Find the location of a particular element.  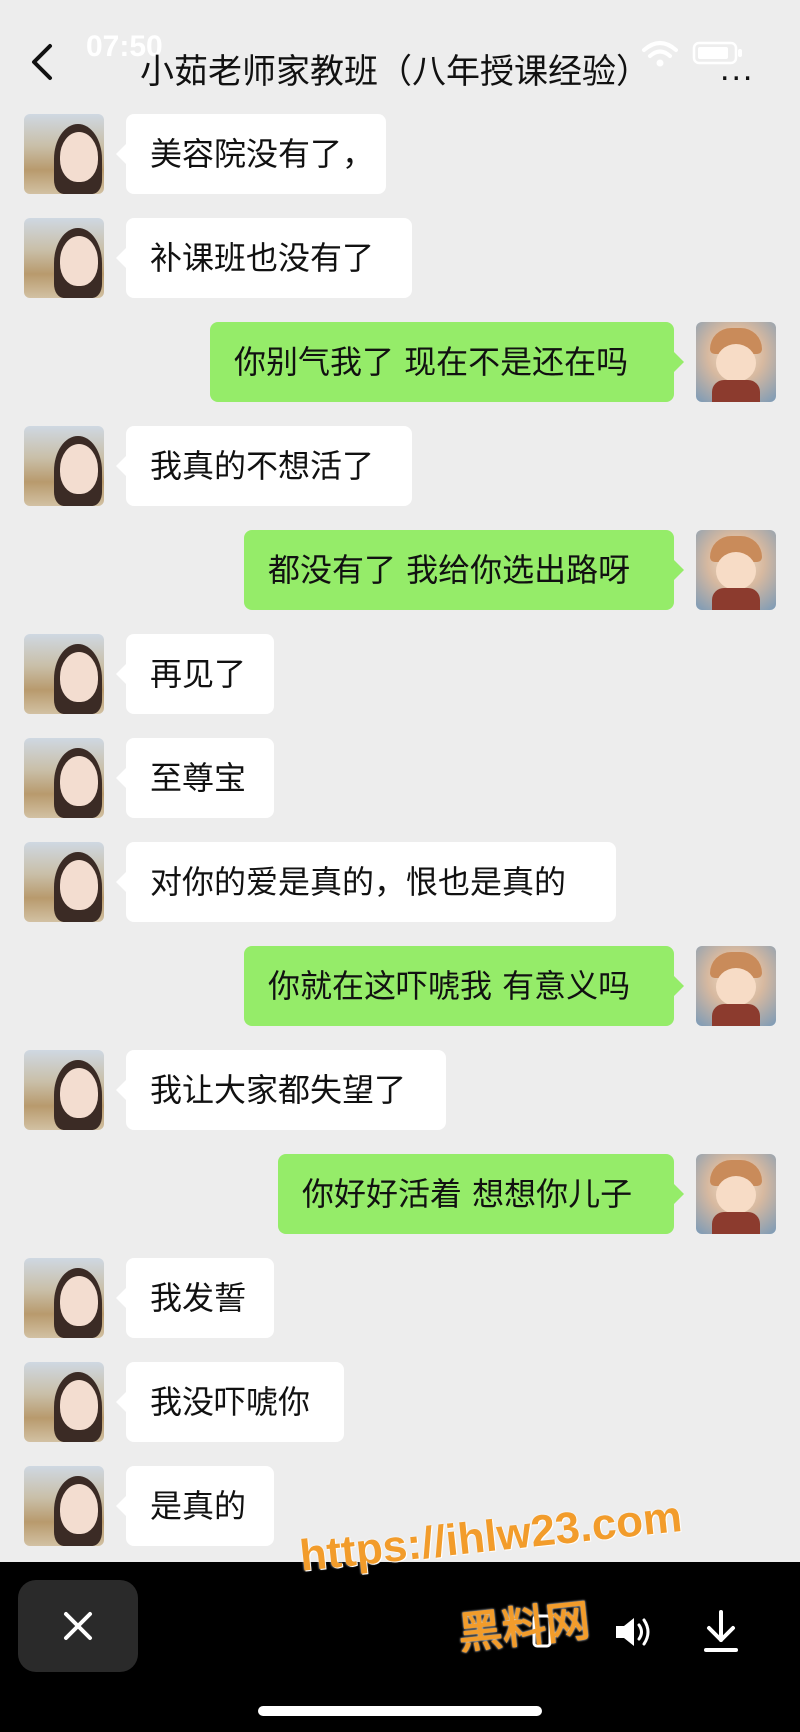

message-bubble-incoming: 我真的不想活了 is located at coordinates (264, 466).